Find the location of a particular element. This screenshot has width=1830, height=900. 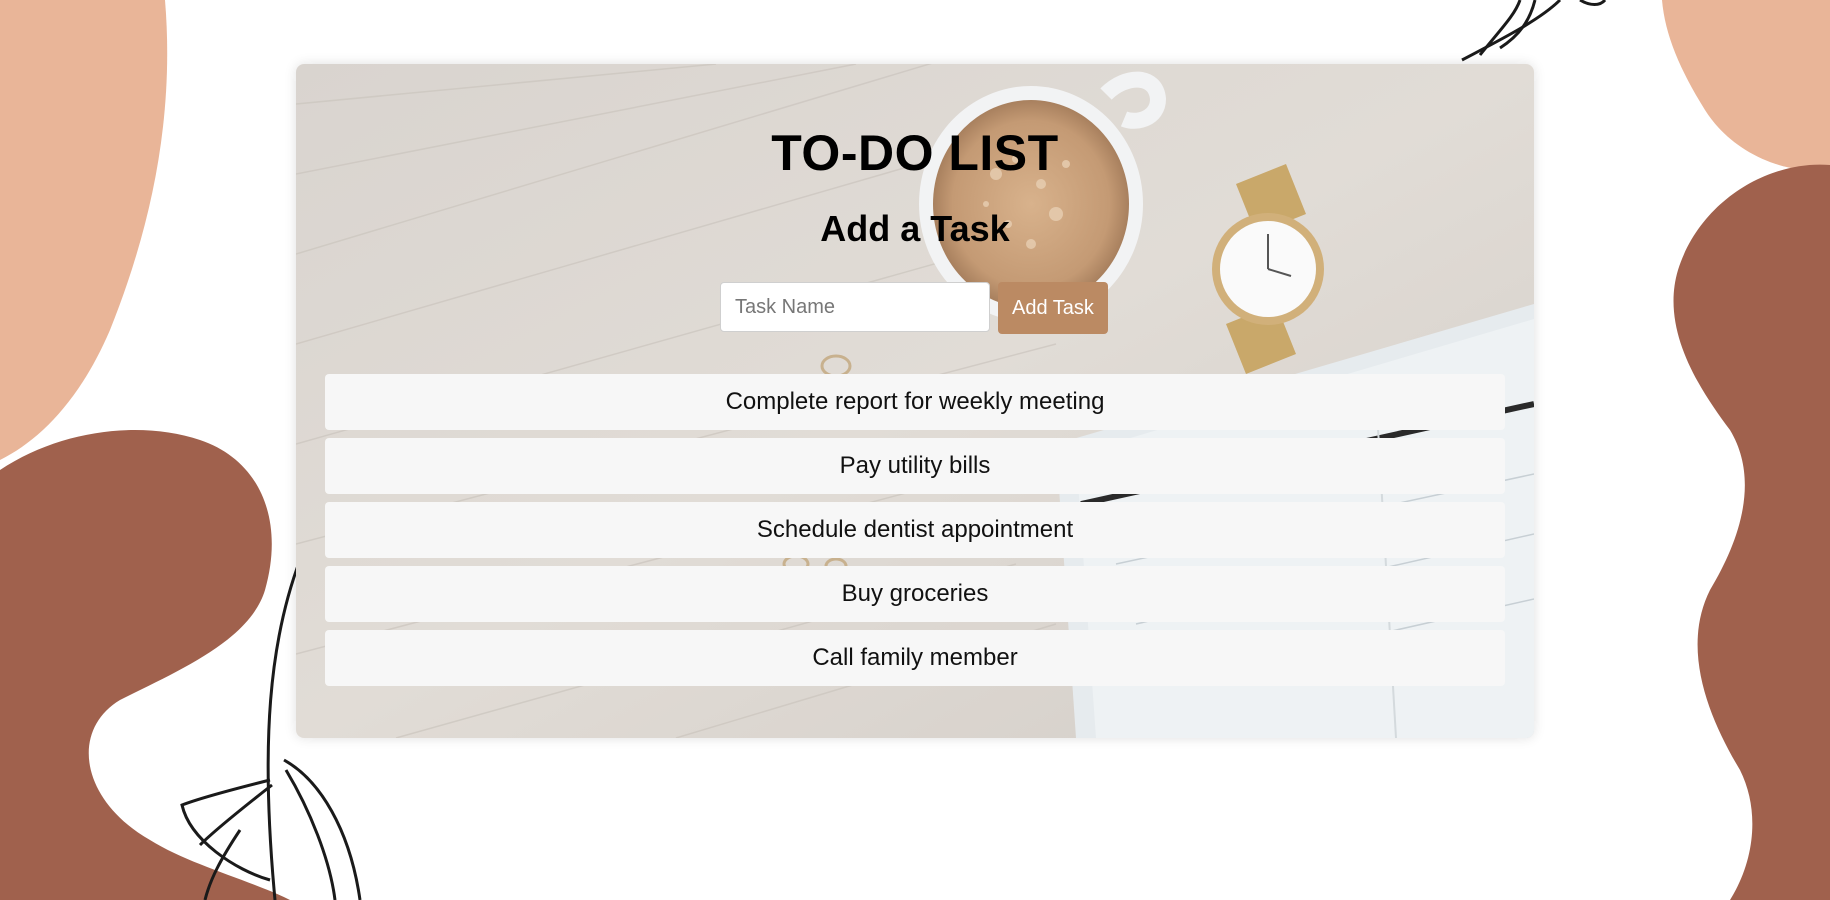

task-item: Buy groceries is located at coordinates (915, 594).